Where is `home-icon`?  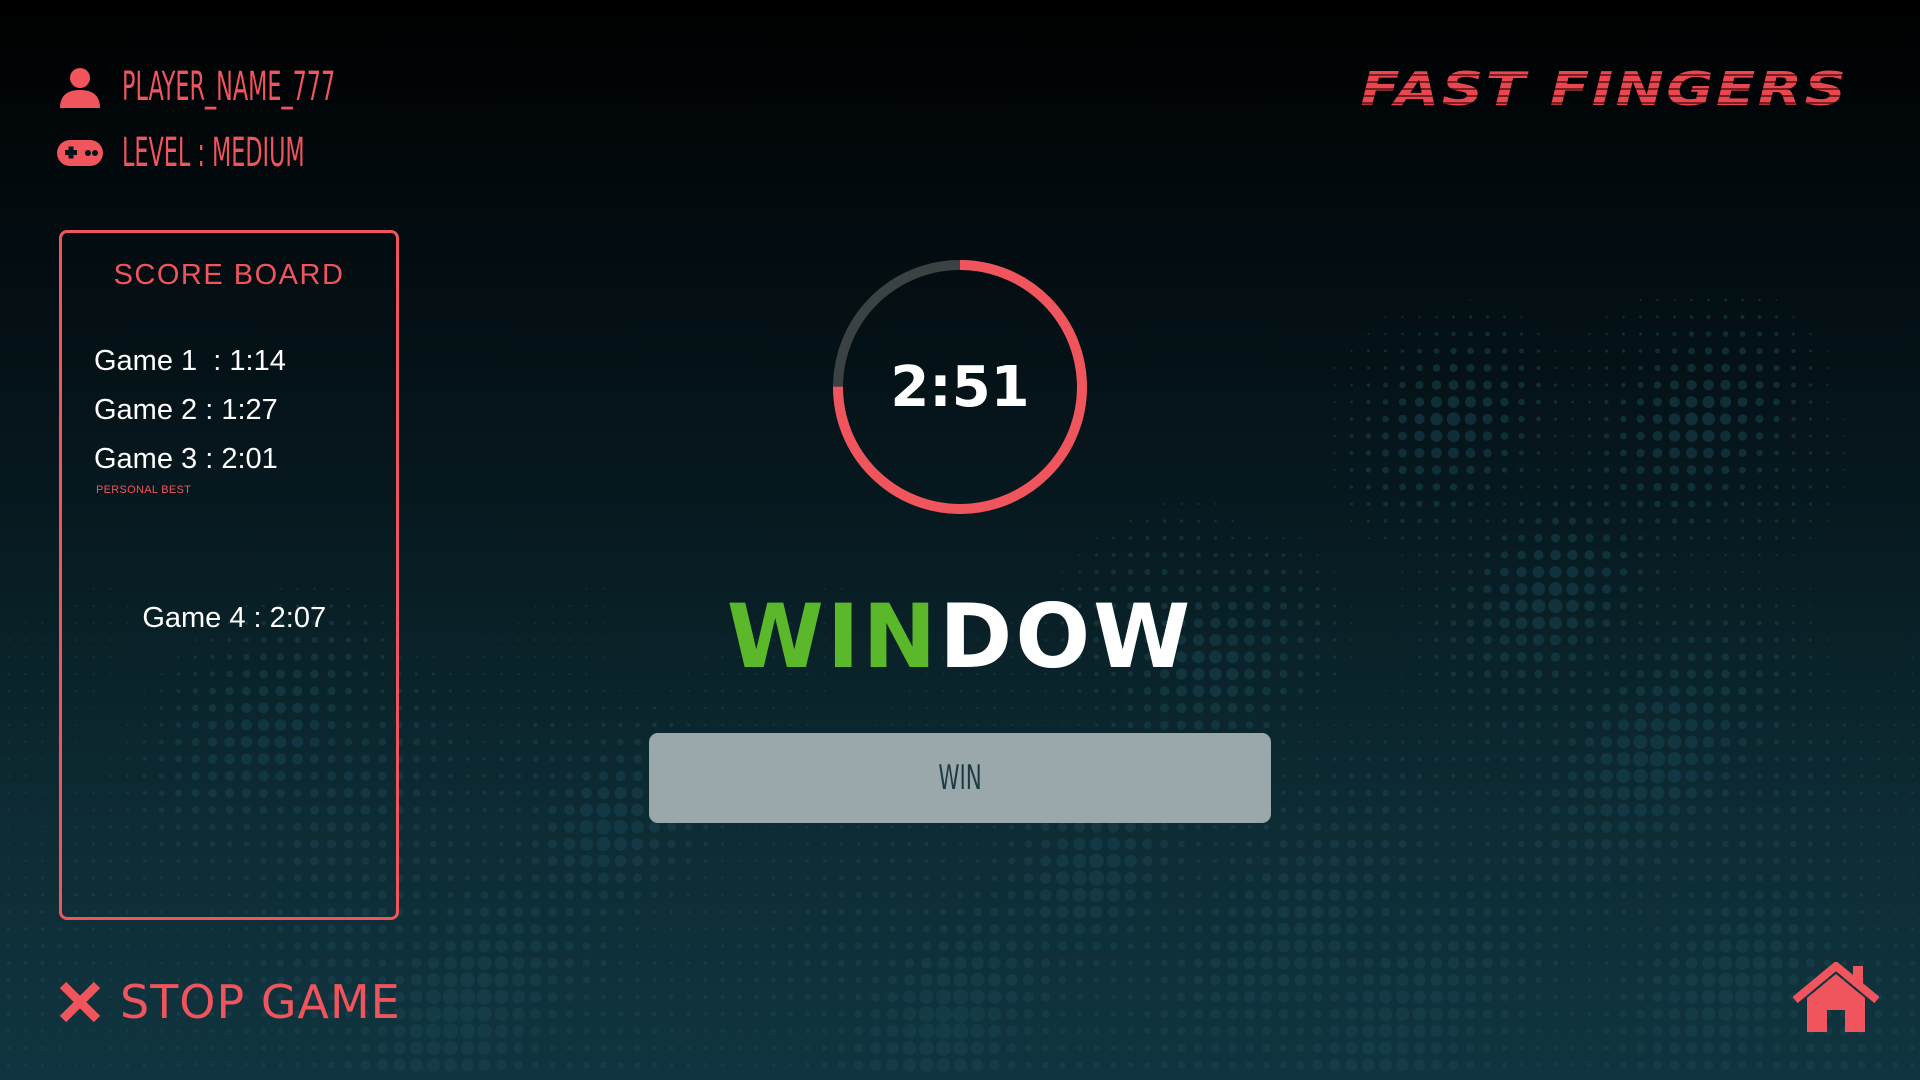
home-icon is located at coordinates (1836, 998).